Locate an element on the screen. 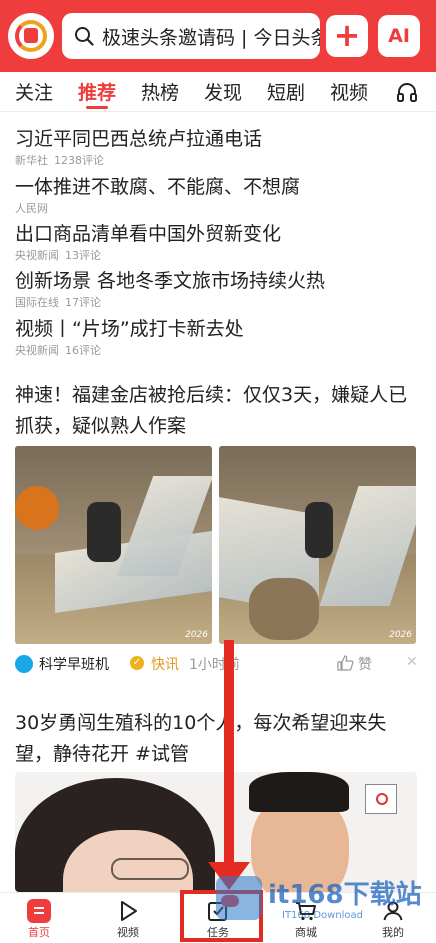  nav-video: 视频 is located at coordinates (128, 918).